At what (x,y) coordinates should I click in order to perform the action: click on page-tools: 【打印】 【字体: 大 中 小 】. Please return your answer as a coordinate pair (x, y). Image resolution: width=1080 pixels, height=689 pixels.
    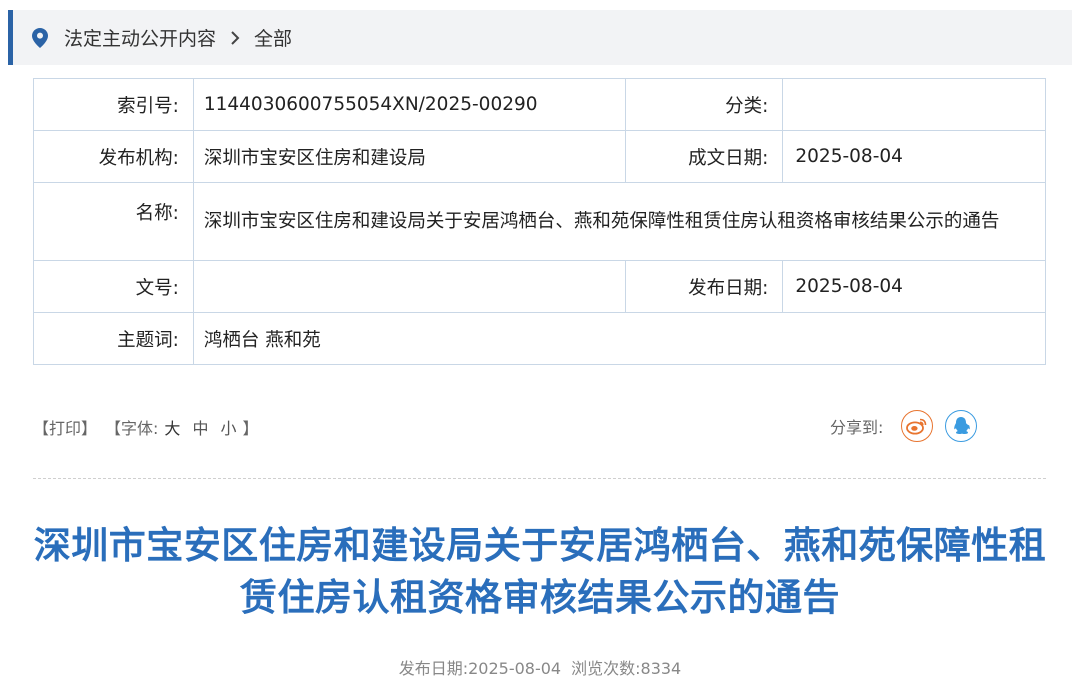
    Looking at the image, I should click on (145, 427).